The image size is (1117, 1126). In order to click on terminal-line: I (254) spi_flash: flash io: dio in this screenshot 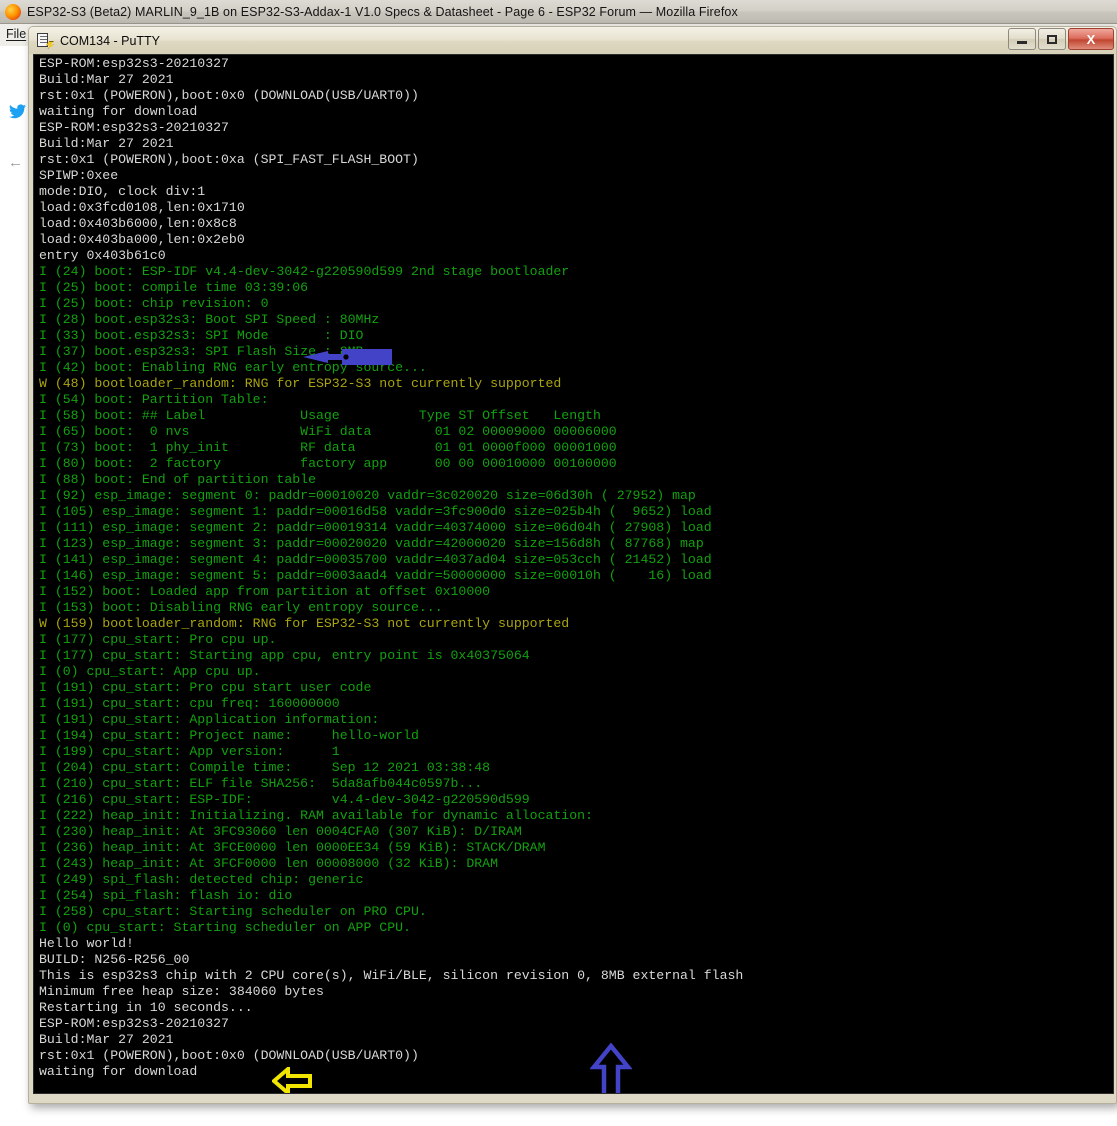, I will do `click(166, 895)`.